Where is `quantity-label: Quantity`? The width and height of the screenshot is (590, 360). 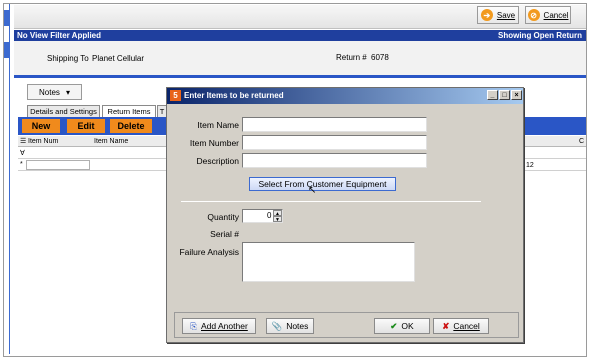
quantity-label: Quantity is located at coordinates (223, 217).